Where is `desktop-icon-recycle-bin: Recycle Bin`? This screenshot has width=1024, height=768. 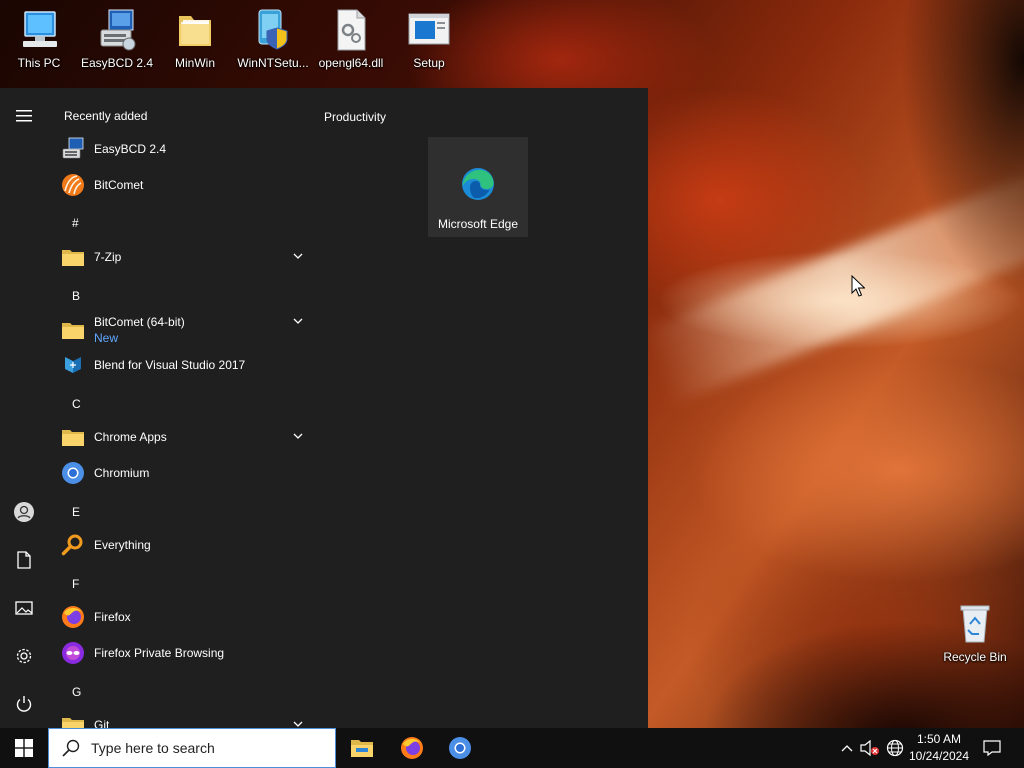 desktop-icon-recycle-bin: Recycle Bin is located at coordinates (975, 633).